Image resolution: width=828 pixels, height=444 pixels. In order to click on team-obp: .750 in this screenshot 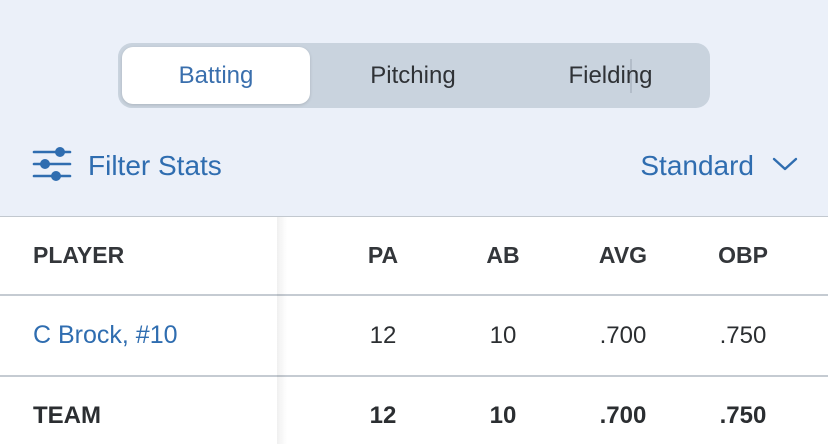, I will do `click(743, 415)`.